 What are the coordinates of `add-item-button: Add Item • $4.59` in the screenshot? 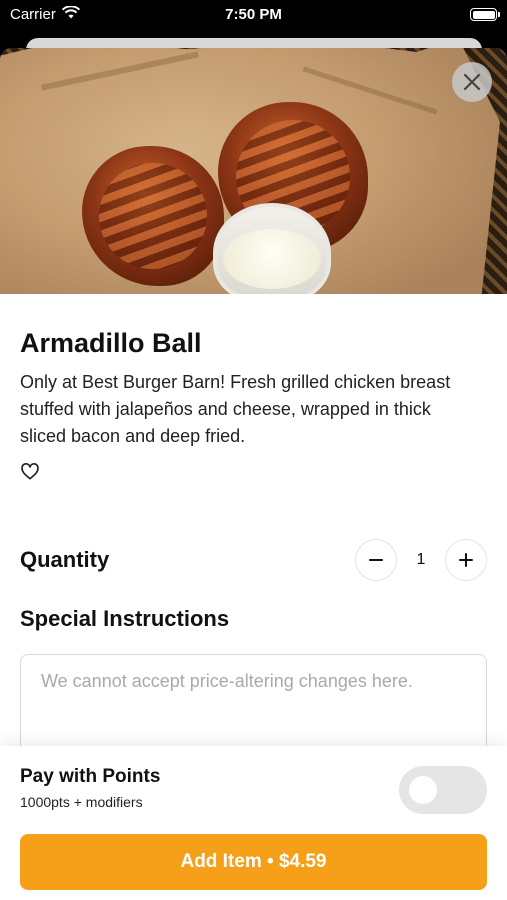 It's located at (253, 862).